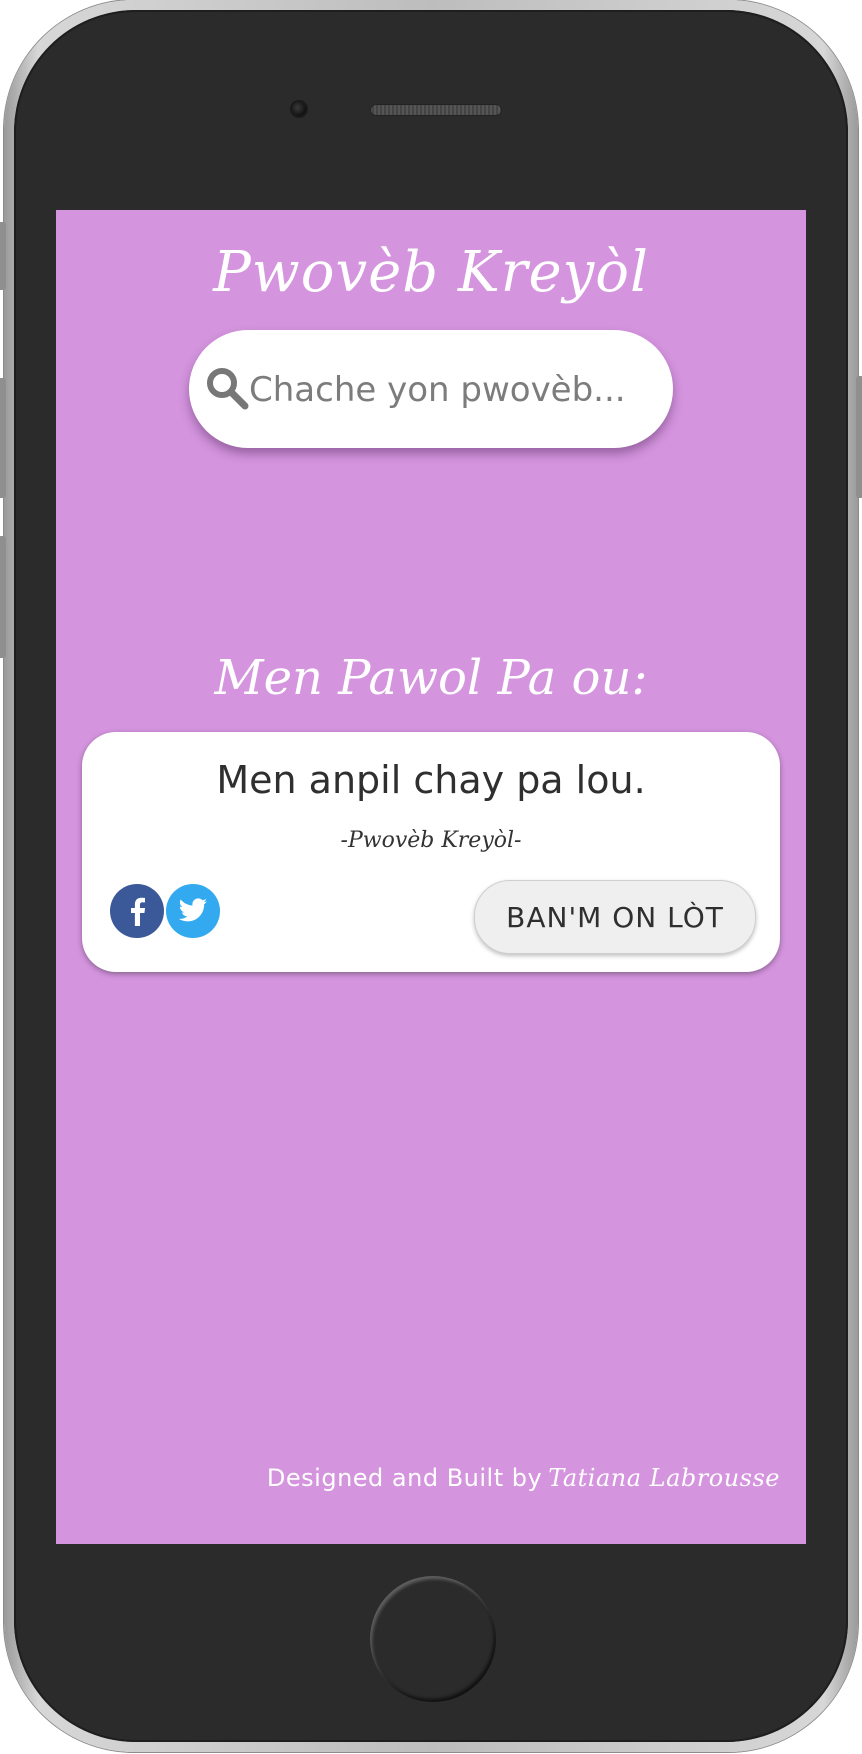 The image size is (862, 1754). Describe the element at coordinates (664, 1478) in the screenshot. I see `footer-author: Tatiana Labrousse` at that location.